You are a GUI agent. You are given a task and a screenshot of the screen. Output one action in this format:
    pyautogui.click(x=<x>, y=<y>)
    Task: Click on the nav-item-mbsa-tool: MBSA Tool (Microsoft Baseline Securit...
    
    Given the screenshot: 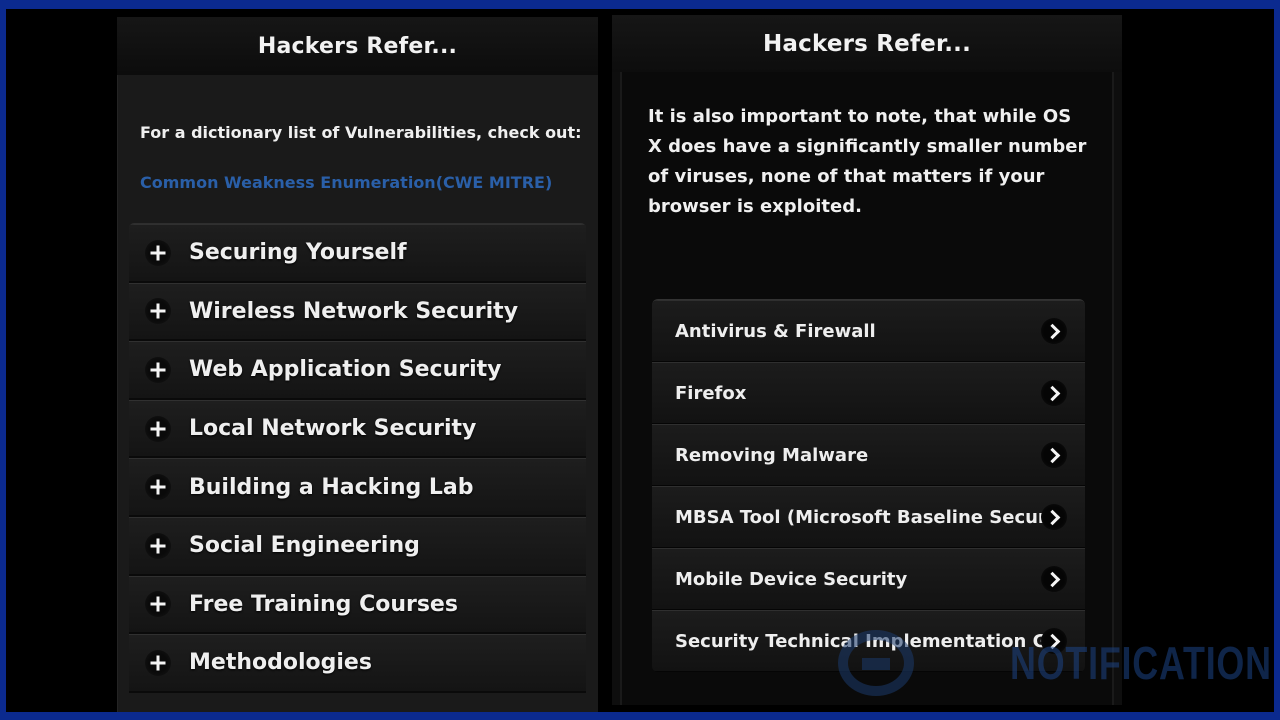 What is the action you would take?
    pyautogui.click(x=868, y=517)
    